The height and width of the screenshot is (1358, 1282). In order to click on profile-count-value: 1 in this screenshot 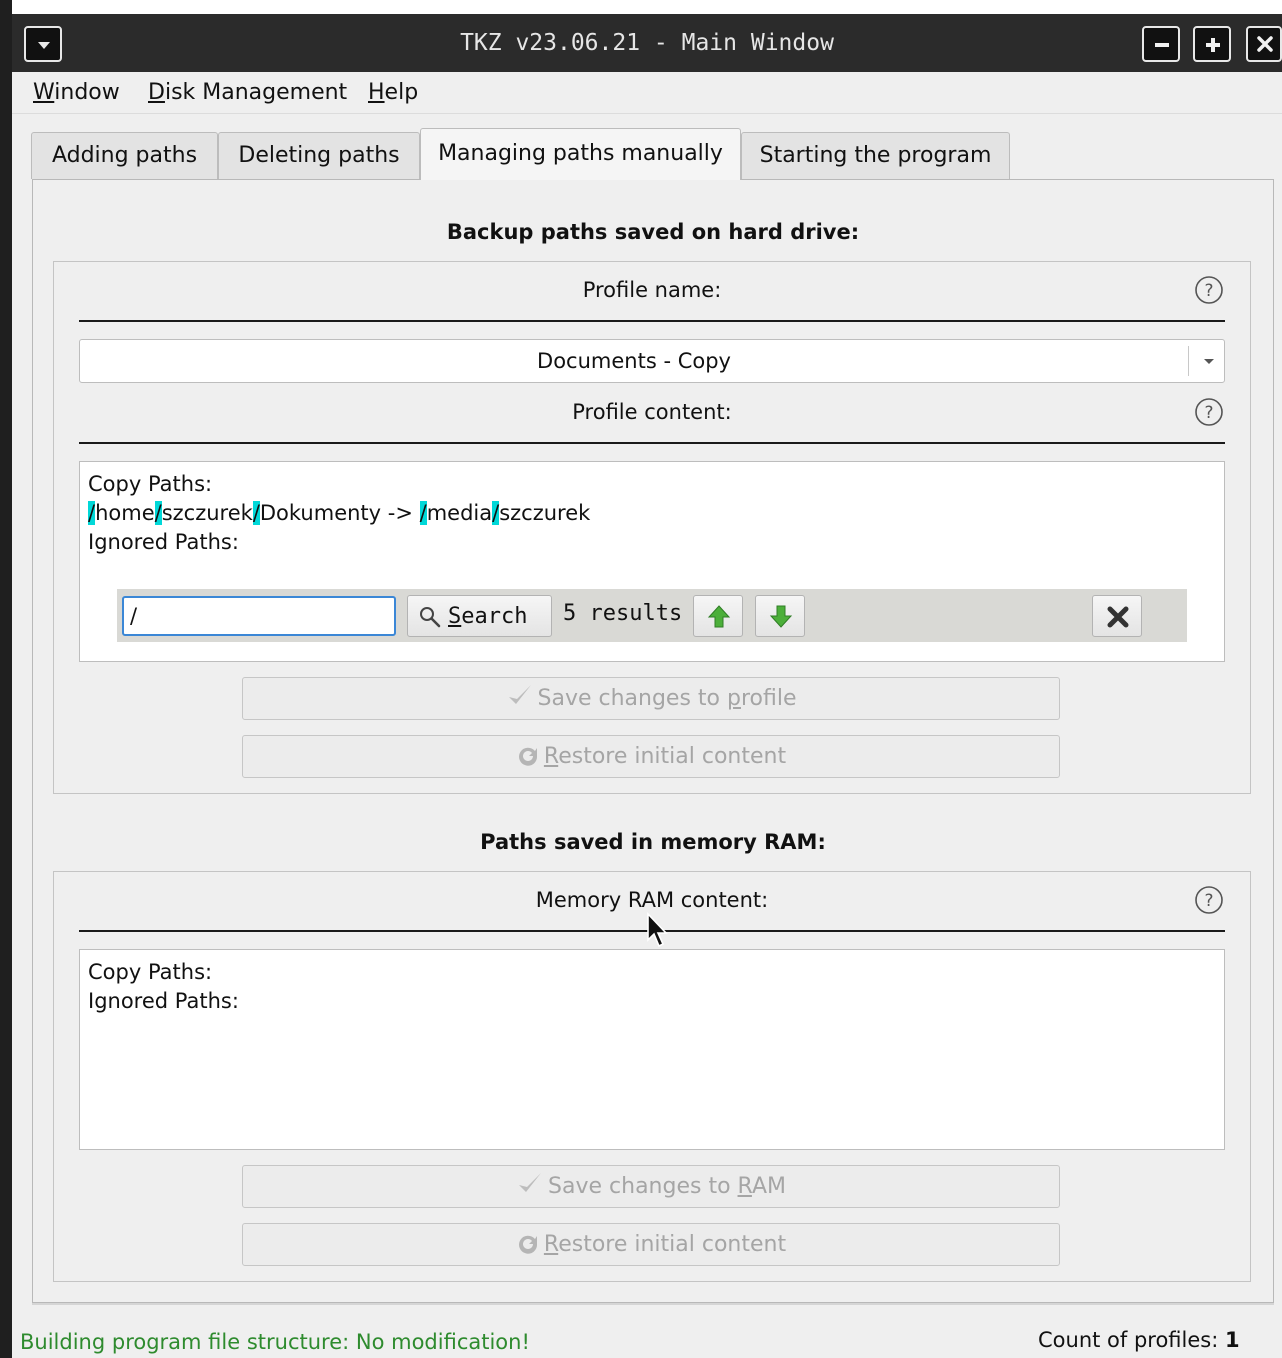, I will do `click(1232, 1340)`.